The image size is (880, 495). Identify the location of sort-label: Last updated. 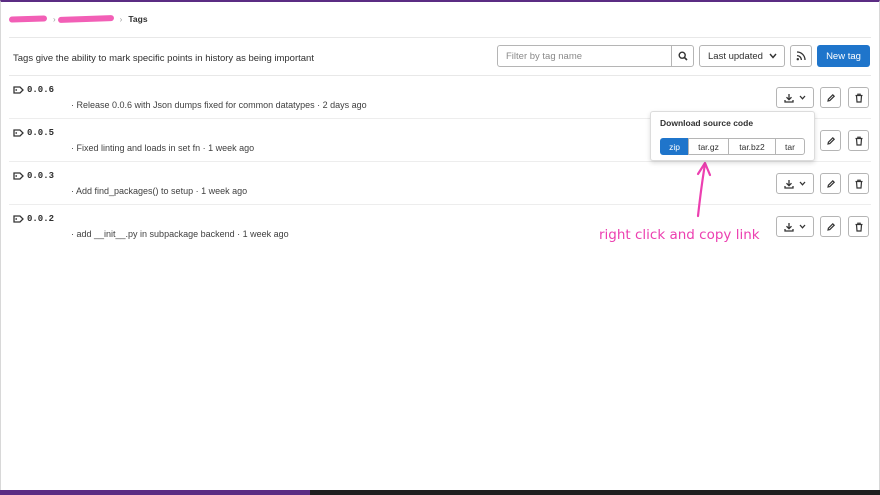
(735, 56).